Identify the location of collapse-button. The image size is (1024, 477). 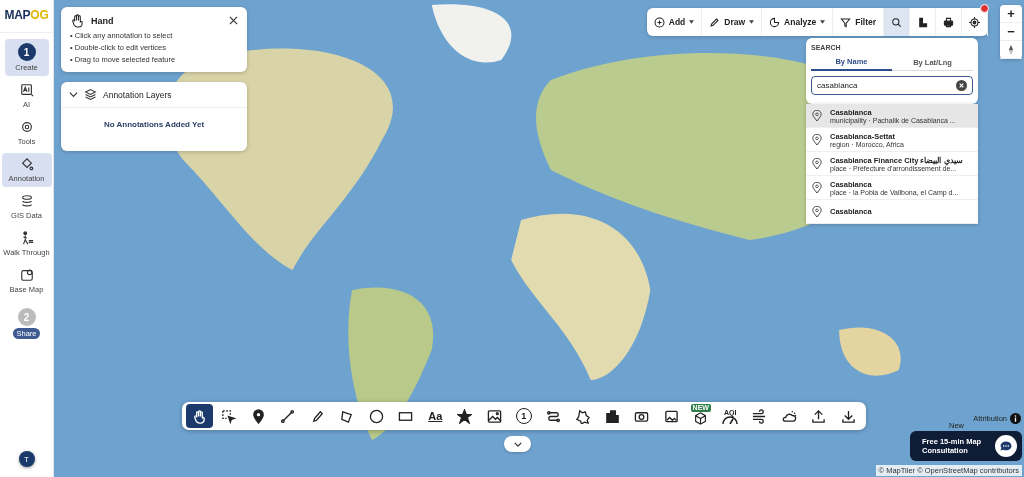
(517, 444).